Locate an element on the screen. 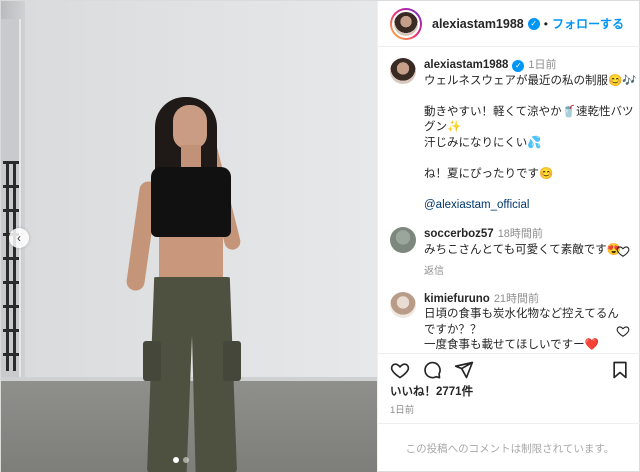  story-ring is located at coordinates (406, 23).